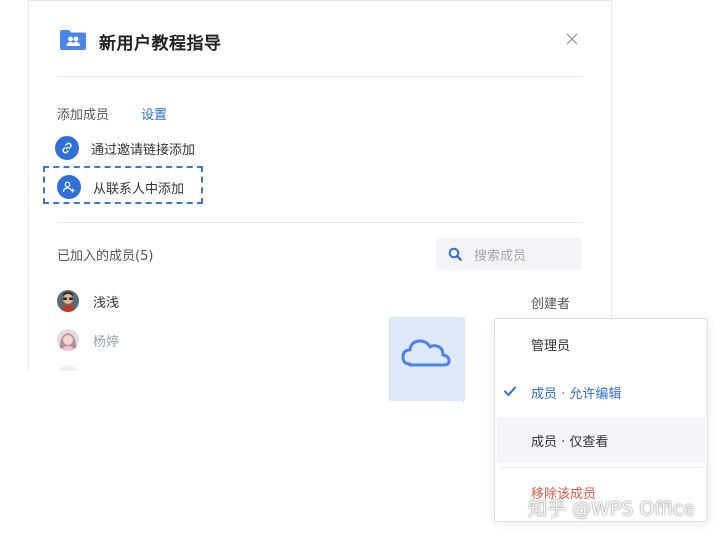  Describe the element at coordinates (320, 222) in the screenshot. I see `section-divider` at that location.